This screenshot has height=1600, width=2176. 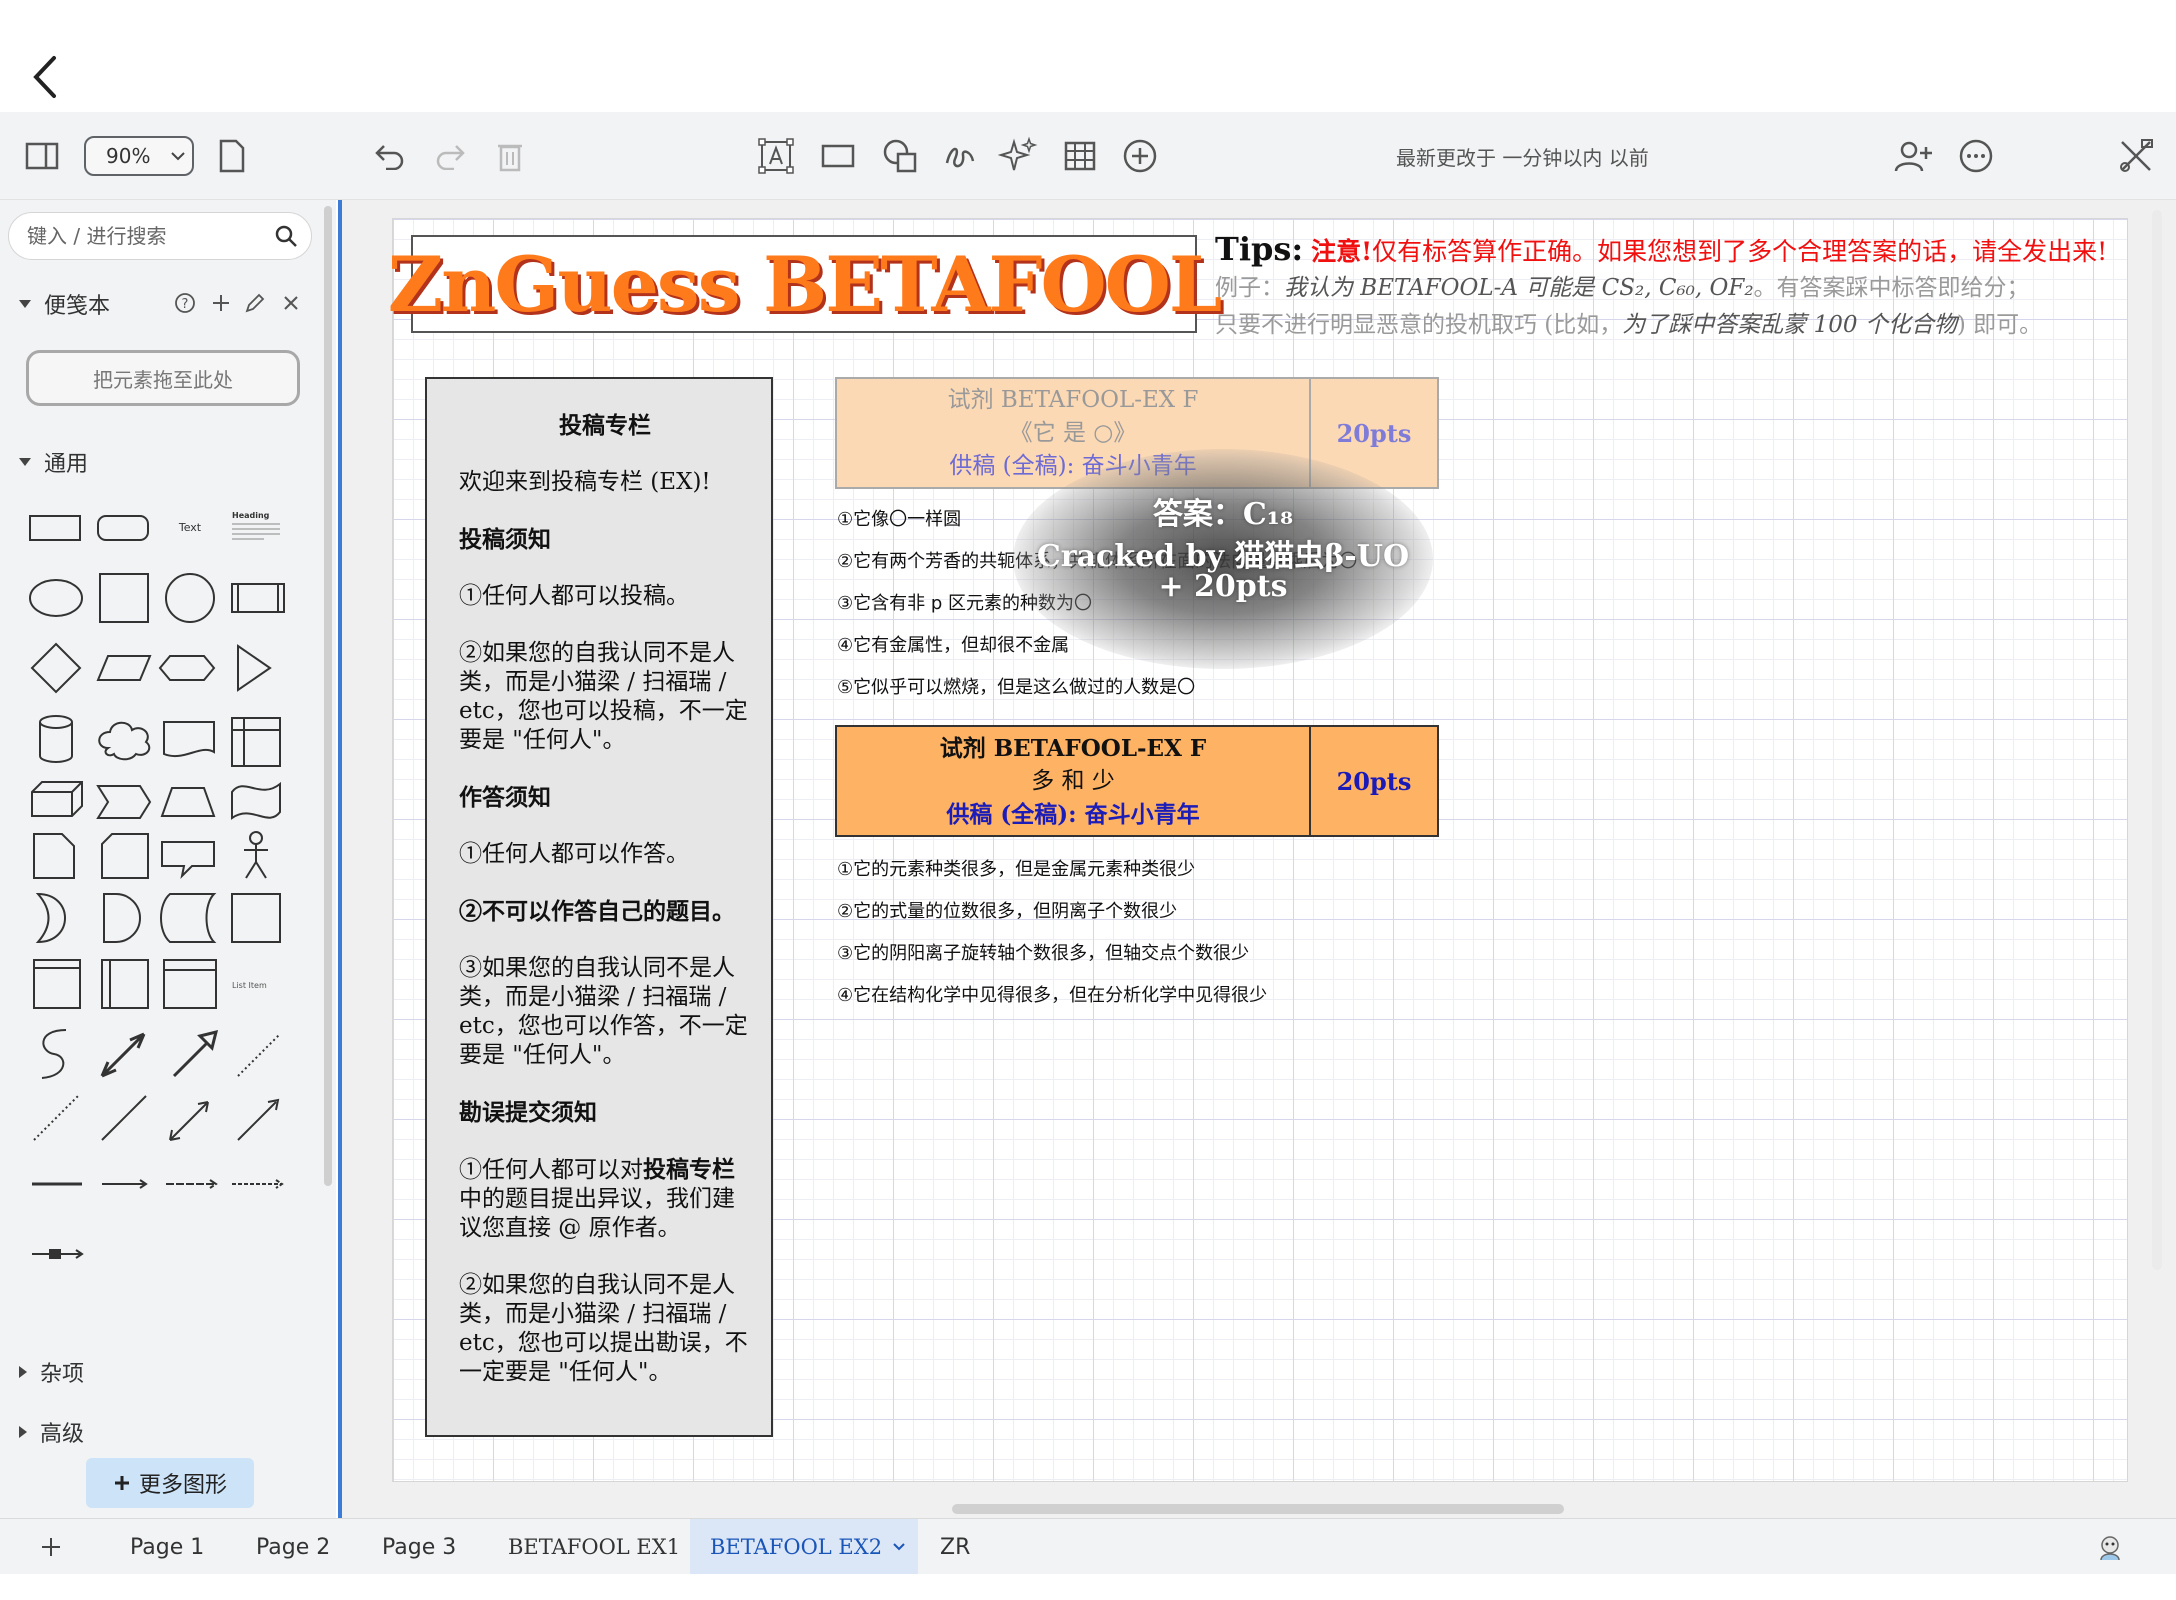 I want to click on insert-more-button, so click(x=1140, y=156).